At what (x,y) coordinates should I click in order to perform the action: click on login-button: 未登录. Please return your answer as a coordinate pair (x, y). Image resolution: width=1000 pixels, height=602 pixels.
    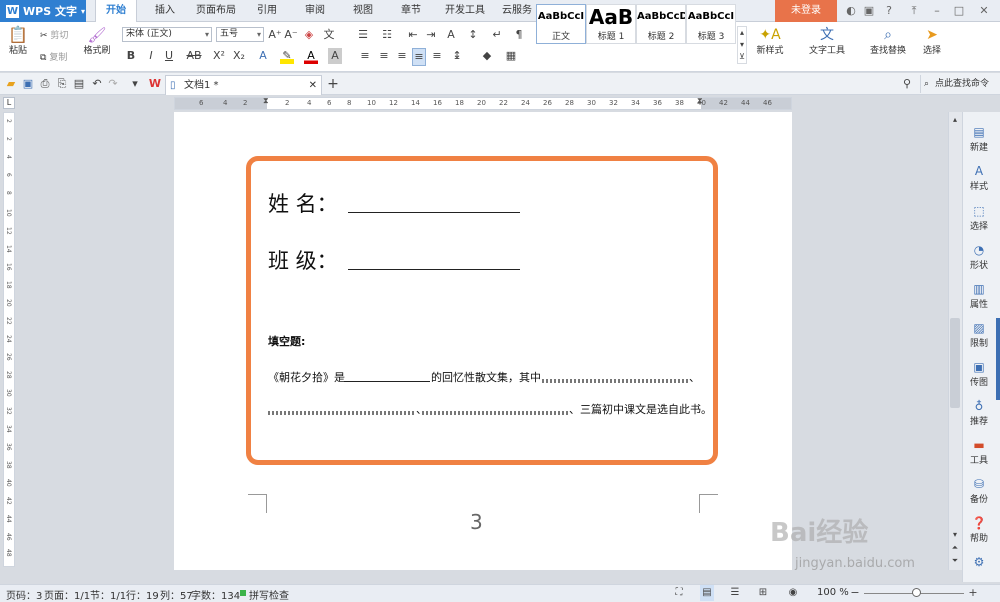
    Looking at the image, I should click on (806, 11).